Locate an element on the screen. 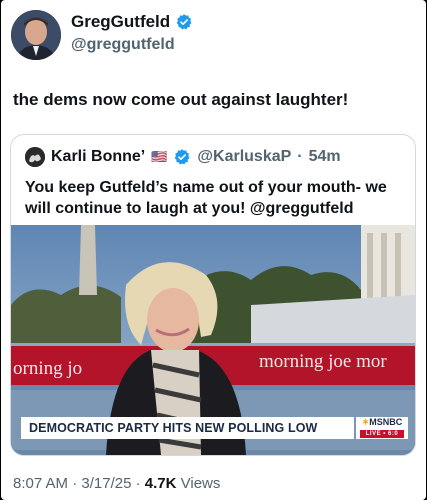 The height and width of the screenshot is (500, 427). avatar is located at coordinates (36, 35).